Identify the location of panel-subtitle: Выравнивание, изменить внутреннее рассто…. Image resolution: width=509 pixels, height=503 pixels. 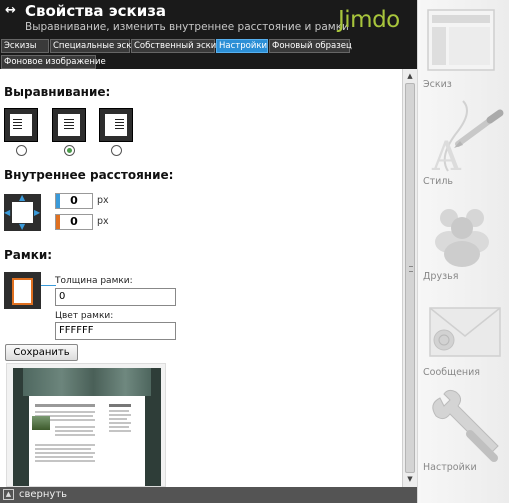
(187, 27).